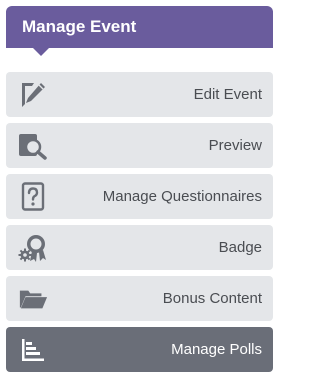 The height and width of the screenshot is (372, 320). I want to click on preview-icon, so click(33, 146).